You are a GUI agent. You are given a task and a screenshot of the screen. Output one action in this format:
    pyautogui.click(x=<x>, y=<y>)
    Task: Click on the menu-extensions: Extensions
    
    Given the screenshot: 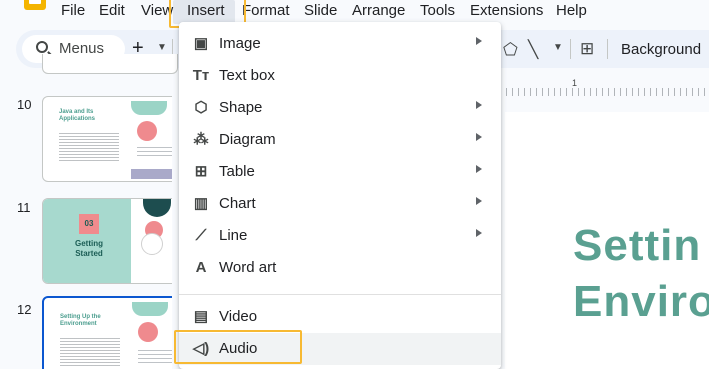 What is the action you would take?
    pyautogui.click(x=506, y=11)
    